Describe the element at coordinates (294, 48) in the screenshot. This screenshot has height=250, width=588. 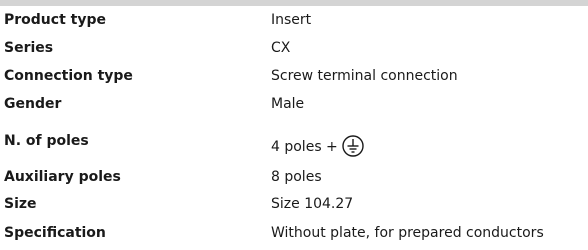
I see `spec-row-series: Series CX` at that location.